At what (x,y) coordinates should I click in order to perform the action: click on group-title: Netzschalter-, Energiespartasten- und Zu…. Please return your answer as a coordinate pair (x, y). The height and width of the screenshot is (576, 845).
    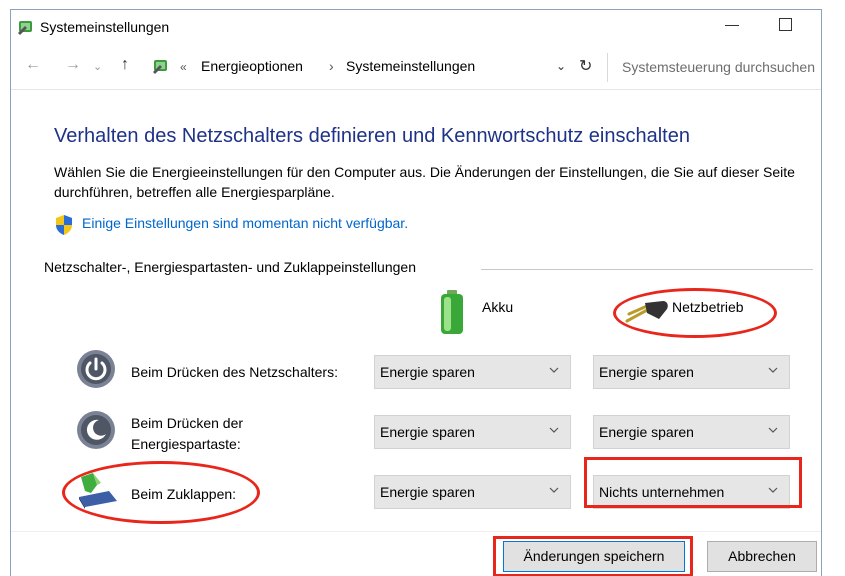
    Looking at the image, I should click on (234, 267).